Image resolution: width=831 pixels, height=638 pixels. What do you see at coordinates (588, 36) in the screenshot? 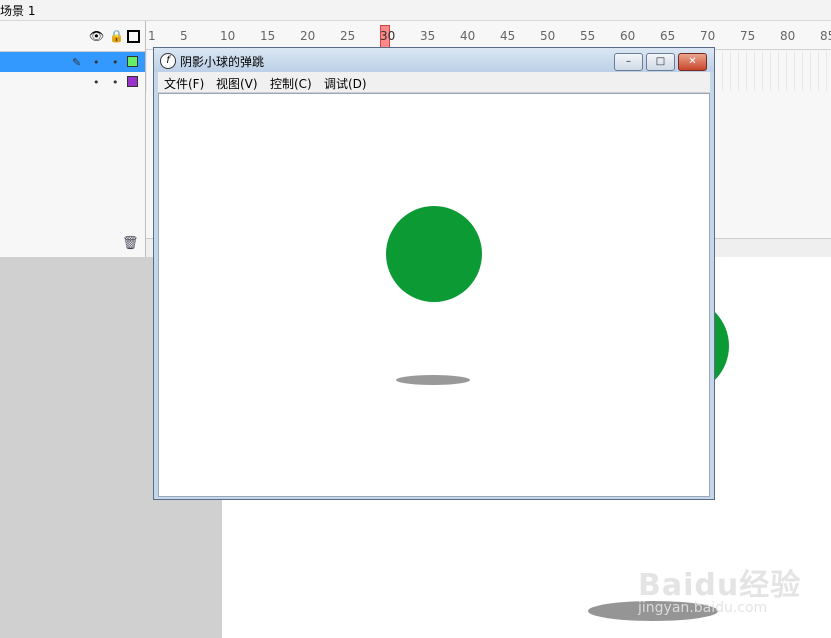
I see `ruler-tick: 55` at bounding box center [588, 36].